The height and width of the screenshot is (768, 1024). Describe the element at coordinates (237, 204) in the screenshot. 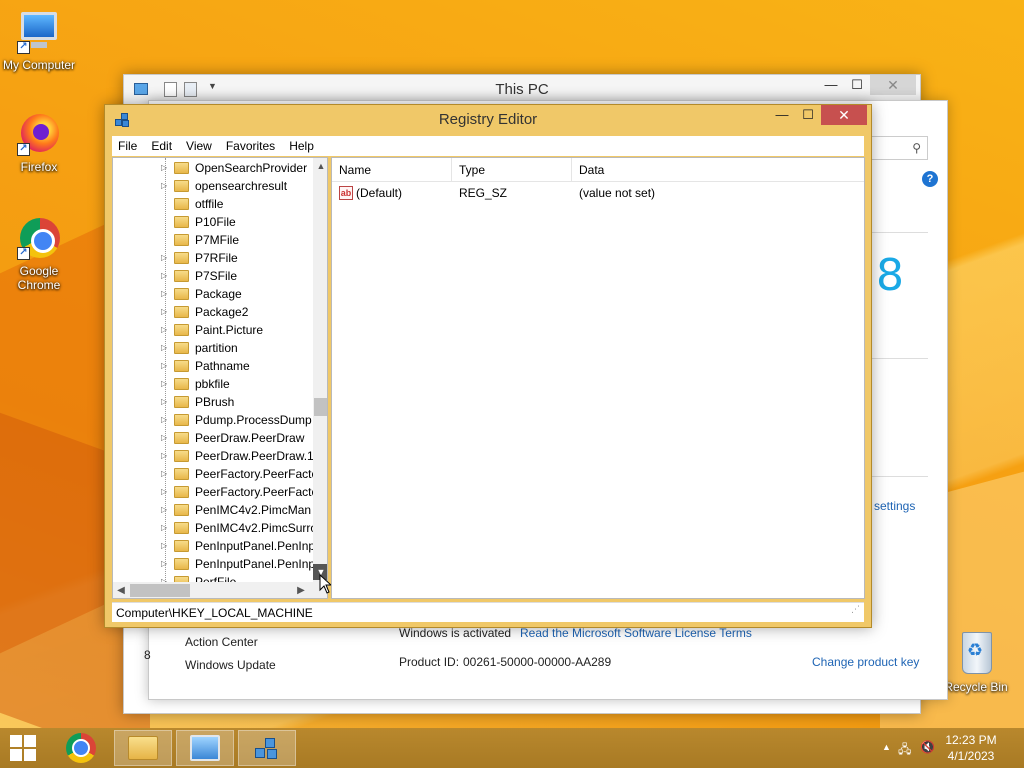

I see `tree-item: otffile` at that location.